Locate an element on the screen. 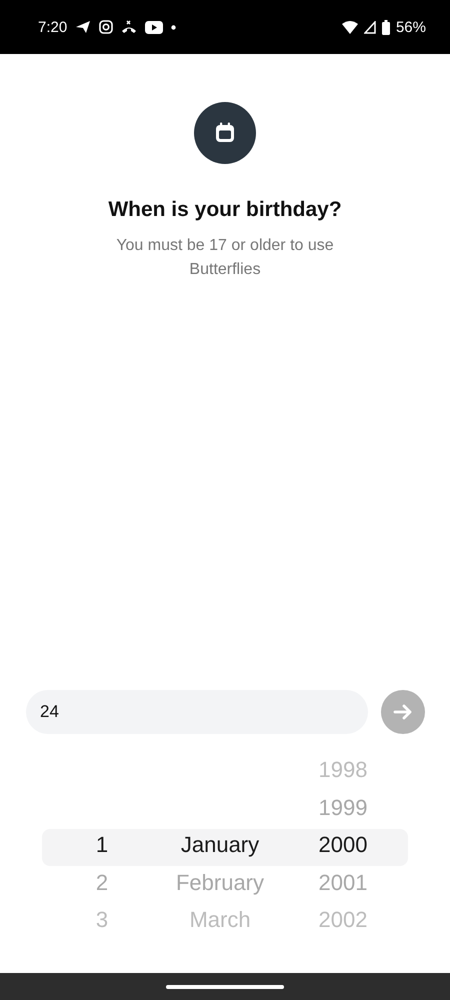 The width and height of the screenshot is (450, 1000). picker-option: January is located at coordinates (220, 845).